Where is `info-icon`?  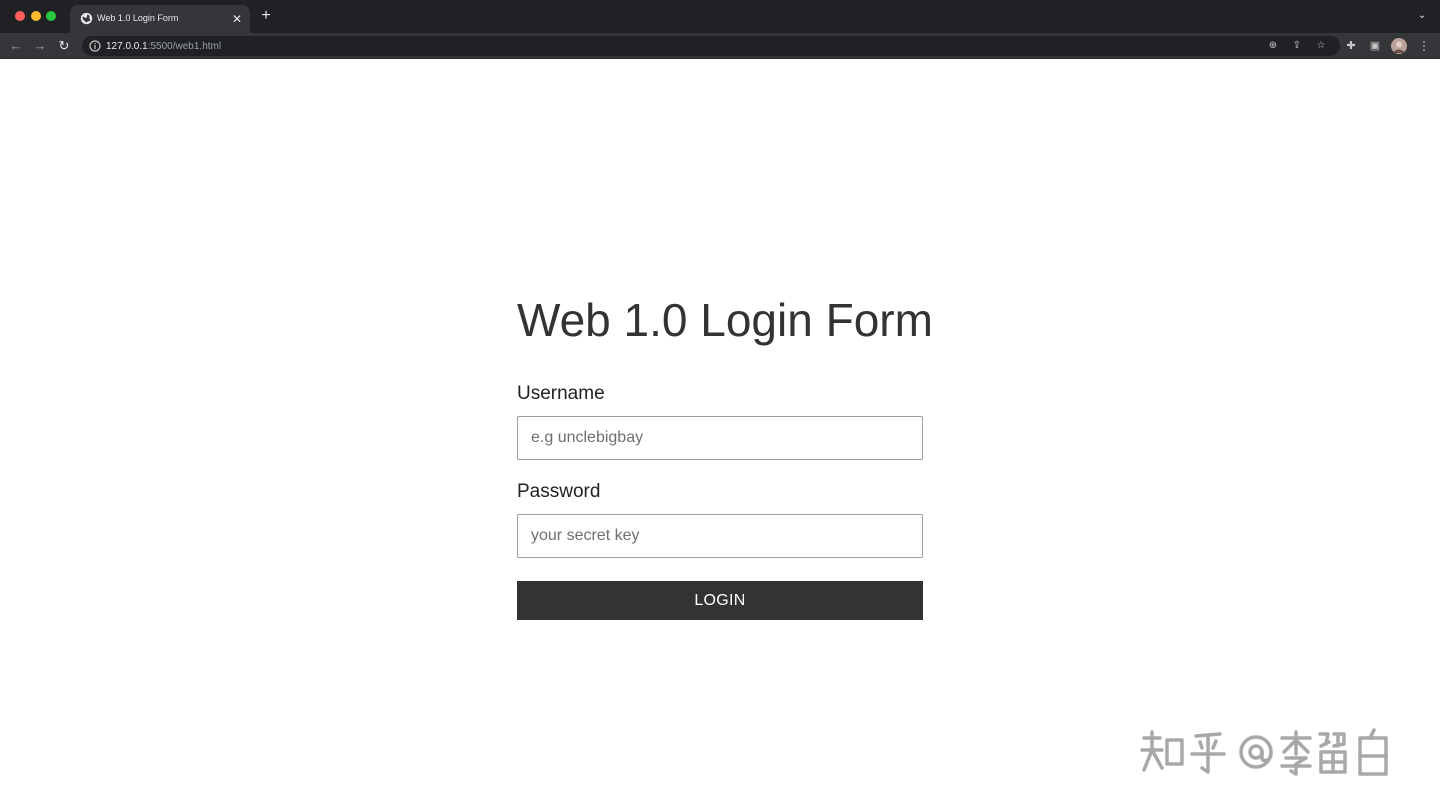 info-icon is located at coordinates (95, 46).